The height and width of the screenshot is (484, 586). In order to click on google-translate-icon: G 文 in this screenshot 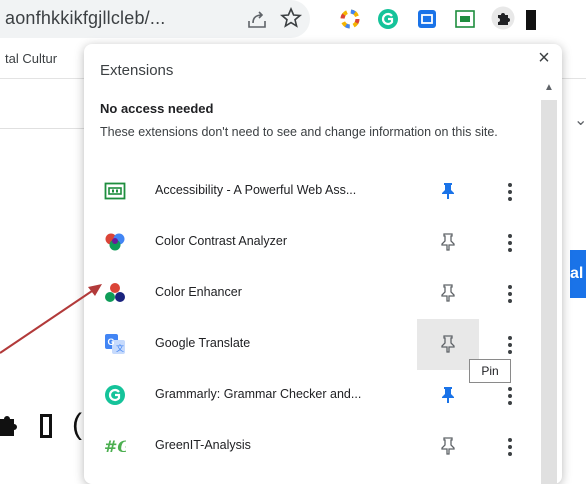, I will do `click(115, 344)`.